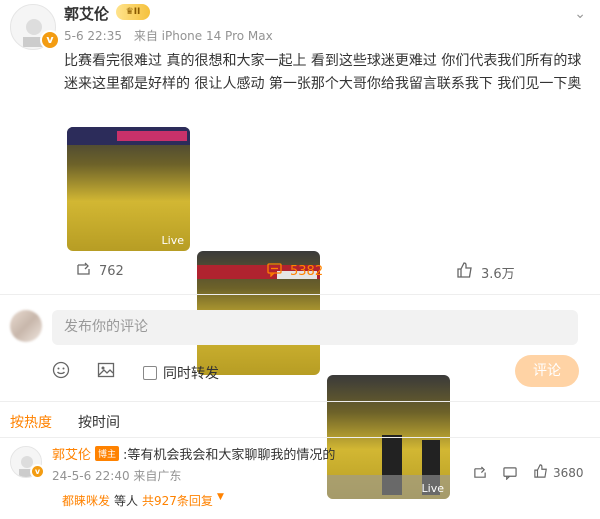 This screenshot has height=519, width=600. Describe the element at coordinates (111, 271) in the screenshot. I see `repost-count: 762` at that location.